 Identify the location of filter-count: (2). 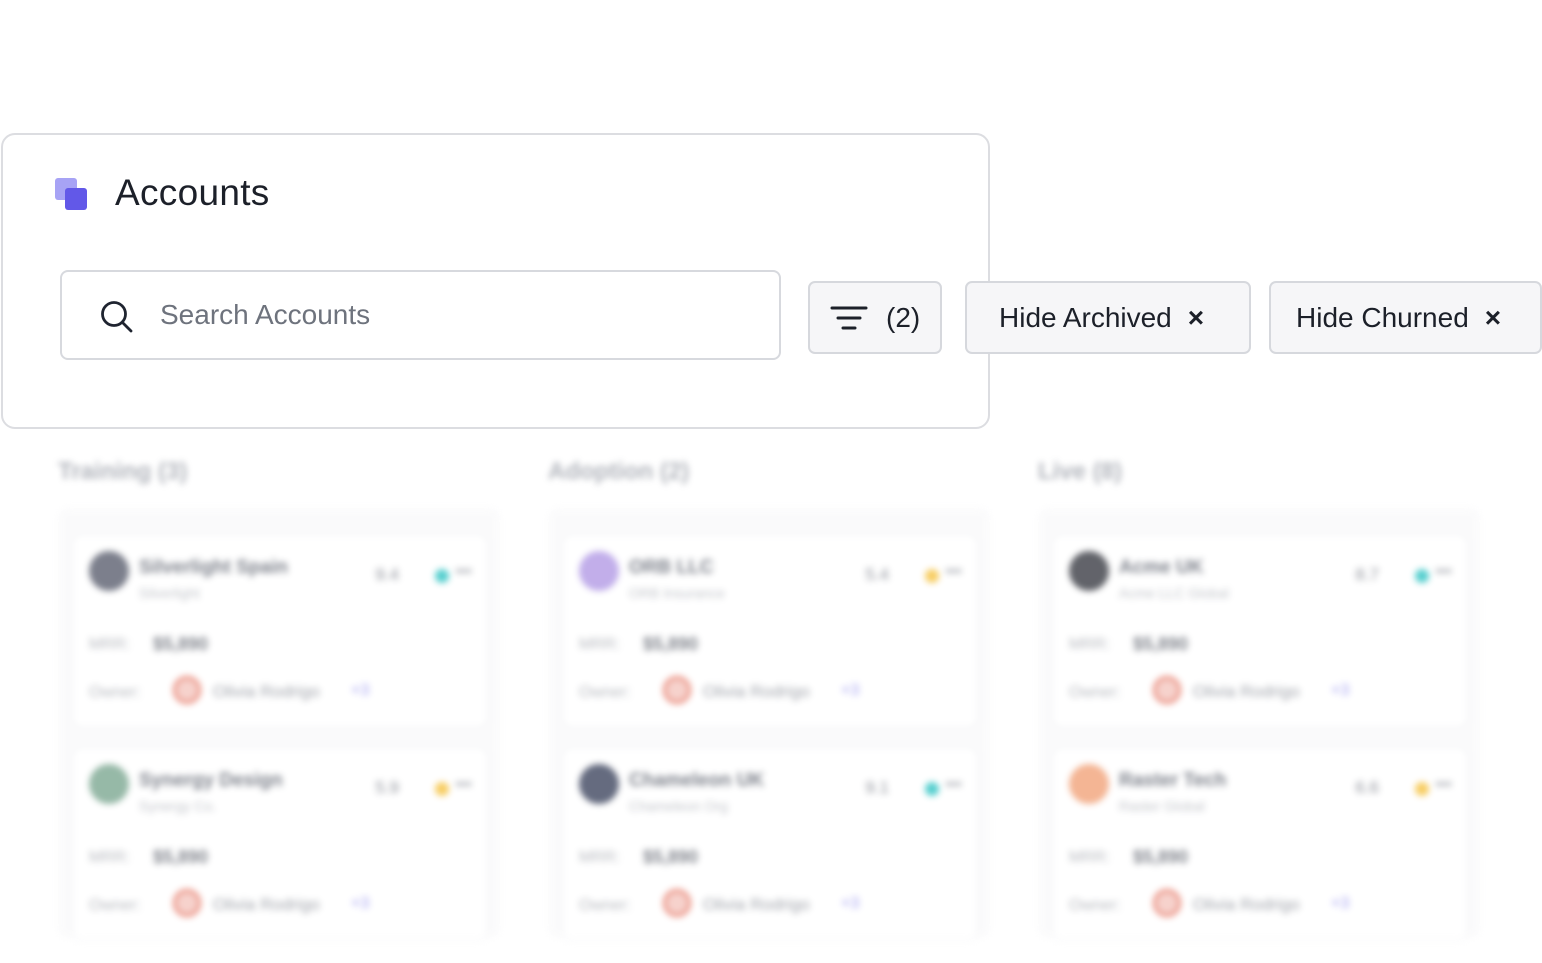
(903, 317).